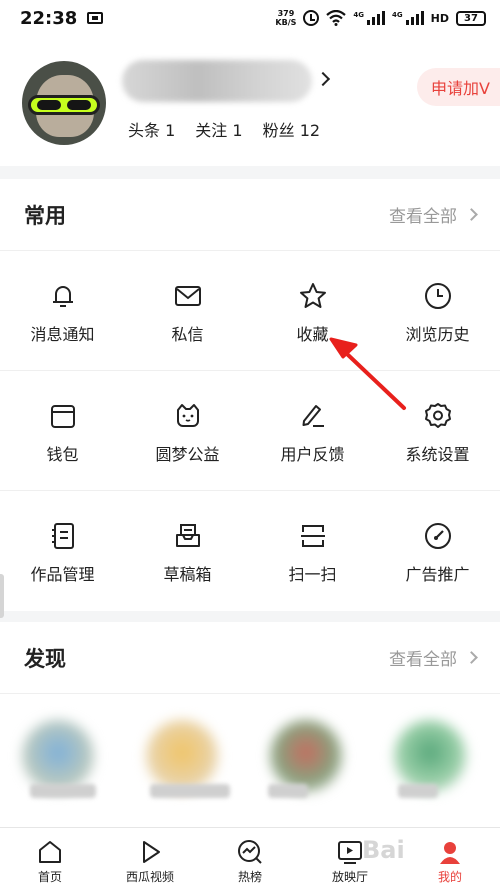  What do you see at coordinates (62, 310) in the screenshot?
I see `notifications-button: 消息通知` at bounding box center [62, 310].